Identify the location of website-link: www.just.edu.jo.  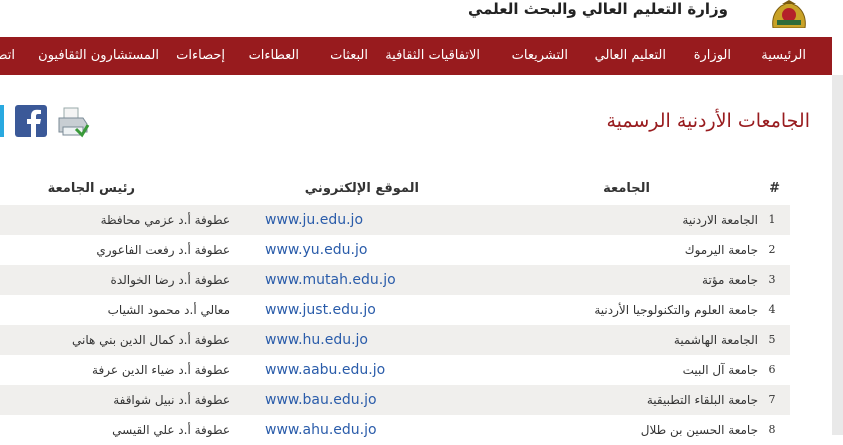
(320, 310).